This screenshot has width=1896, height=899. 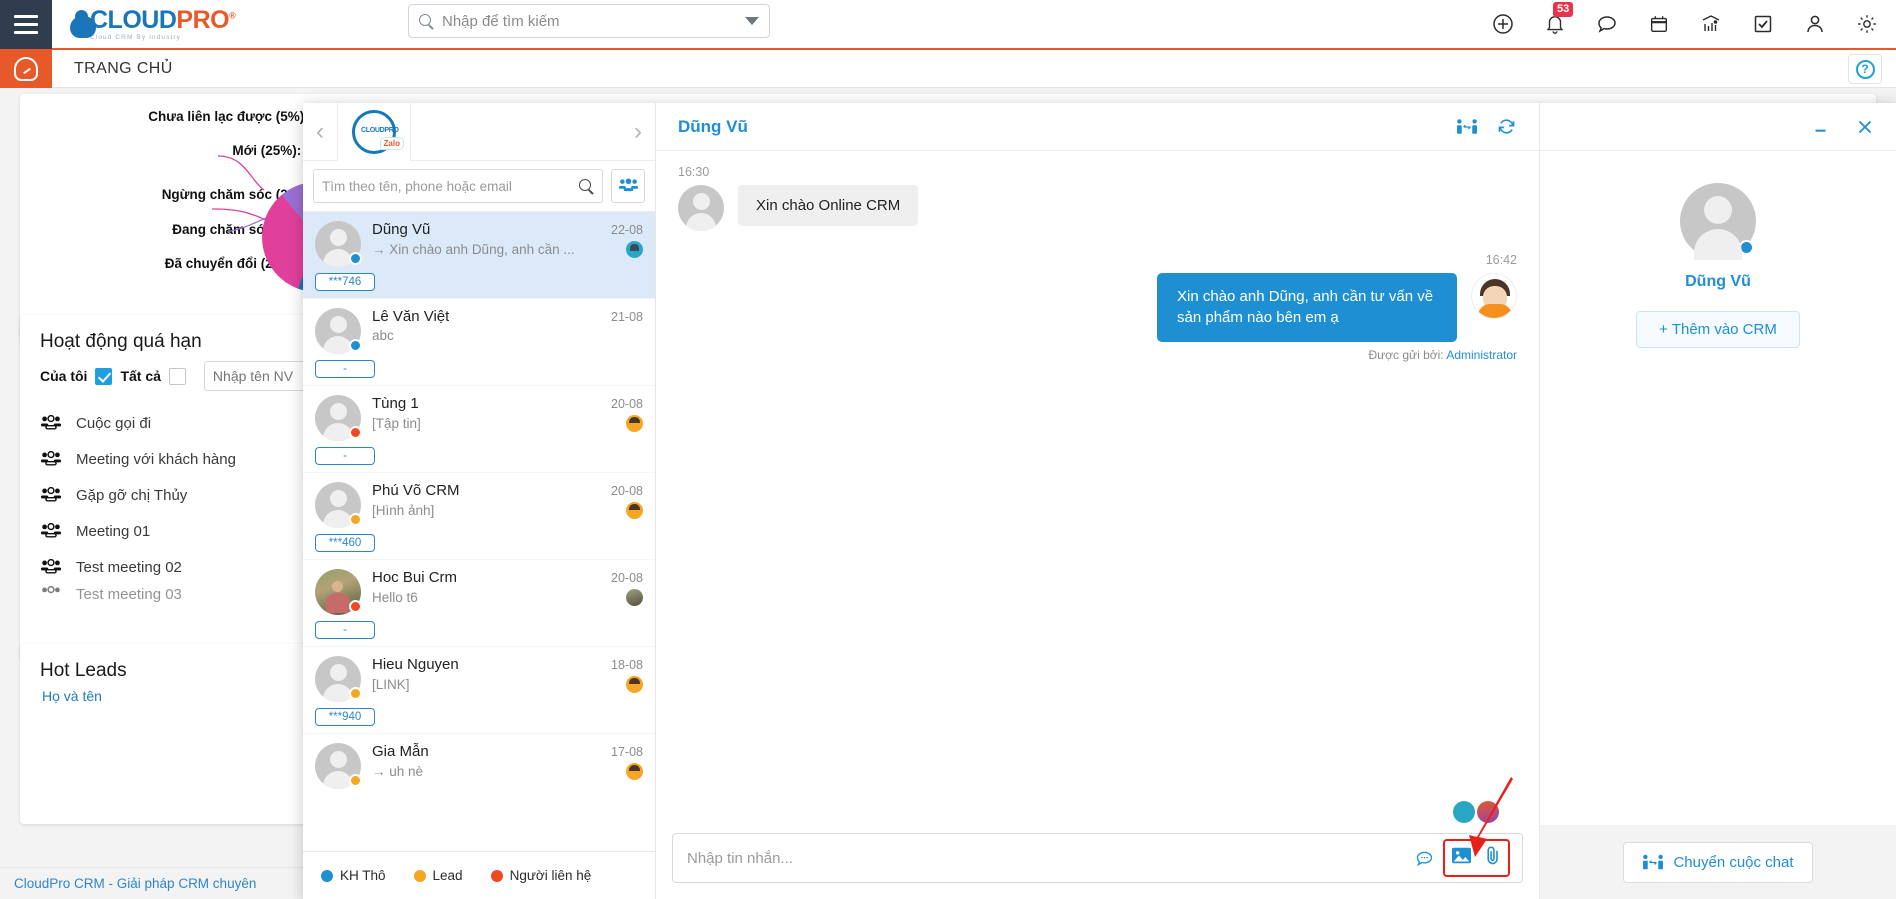 I want to click on close-button, so click(x=1865, y=127).